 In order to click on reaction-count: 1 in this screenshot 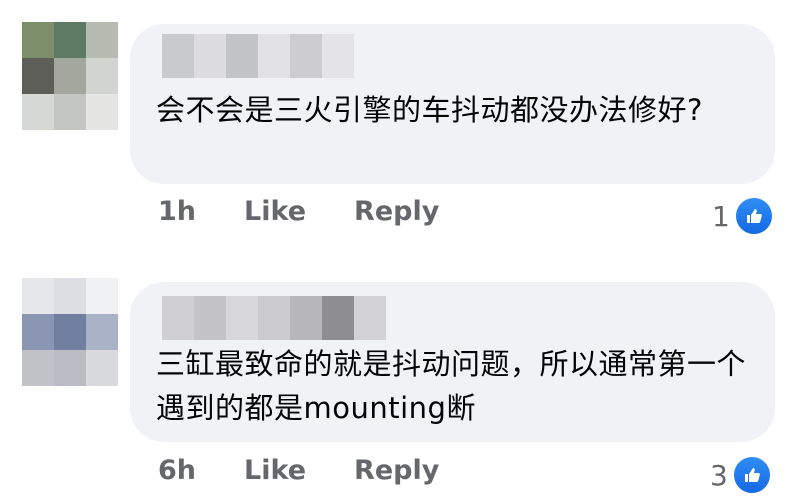, I will do `click(721, 216)`.